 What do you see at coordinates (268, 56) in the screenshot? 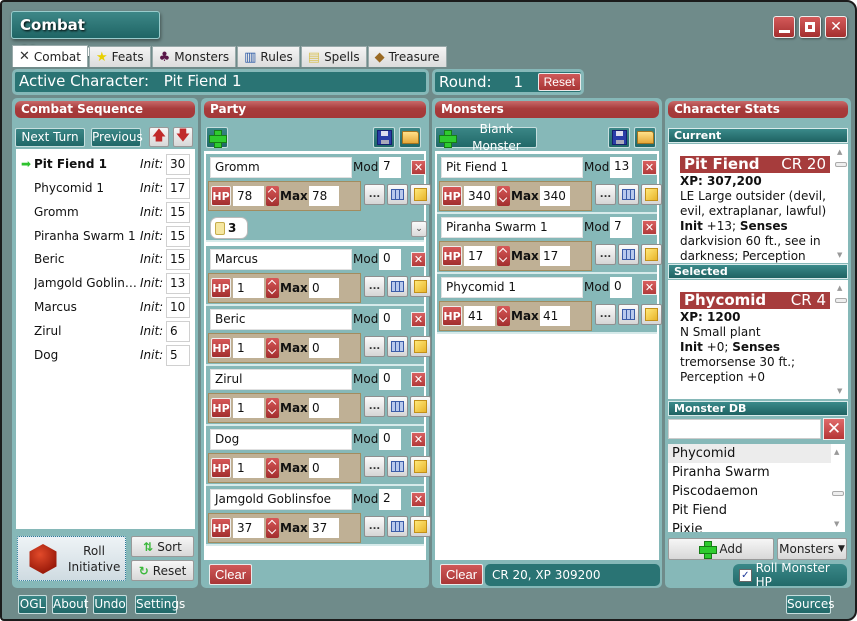
I see `tab-rules: ▥ Rules` at bounding box center [268, 56].